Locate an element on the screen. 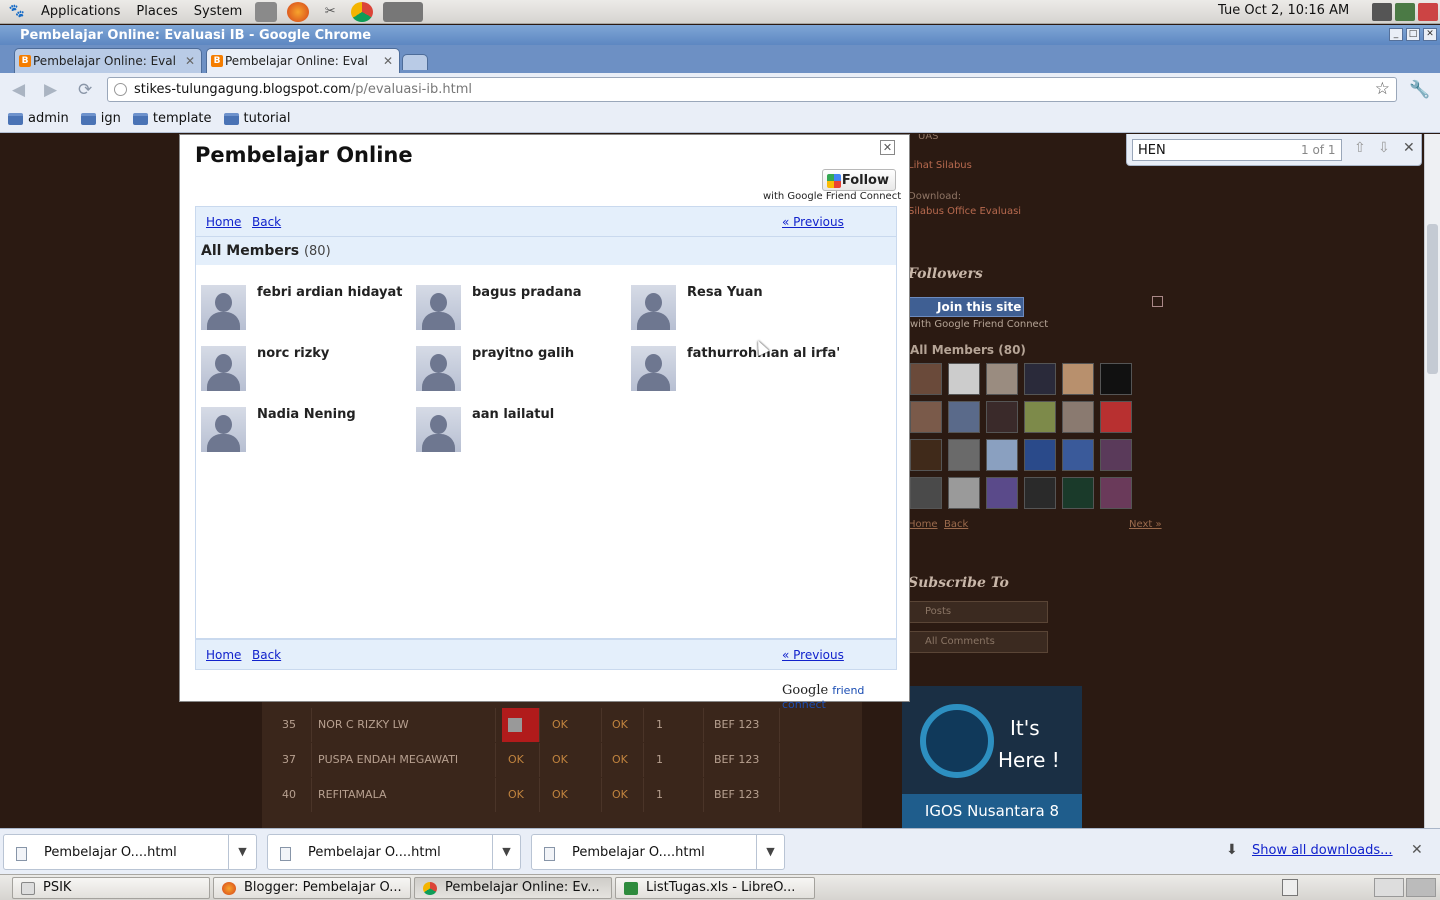 The width and height of the screenshot is (1440, 900). previous-link: « Previous is located at coordinates (813, 222).